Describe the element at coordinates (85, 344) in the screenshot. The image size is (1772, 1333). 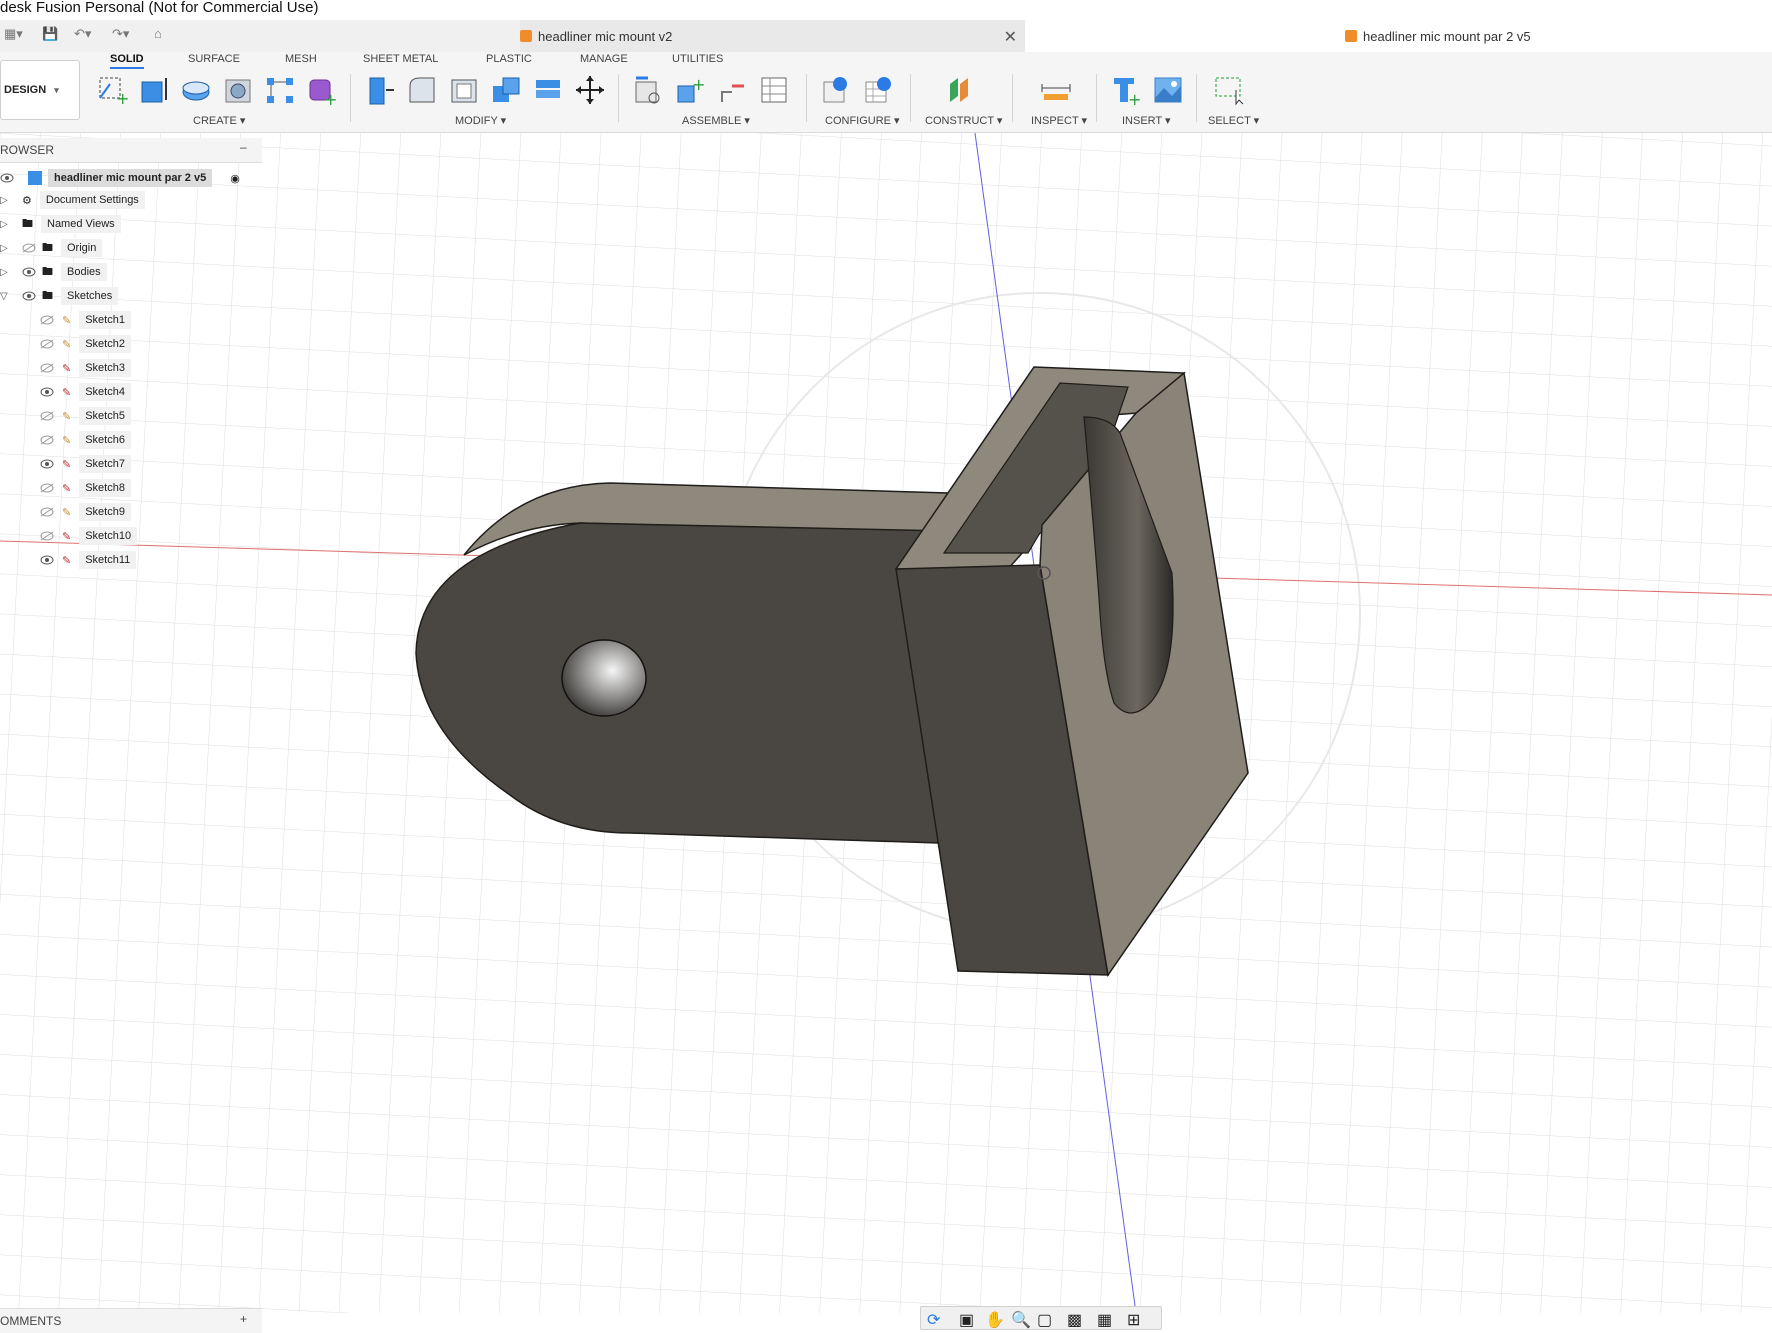
I see `sketch-item: ✎ Sketch2` at that location.